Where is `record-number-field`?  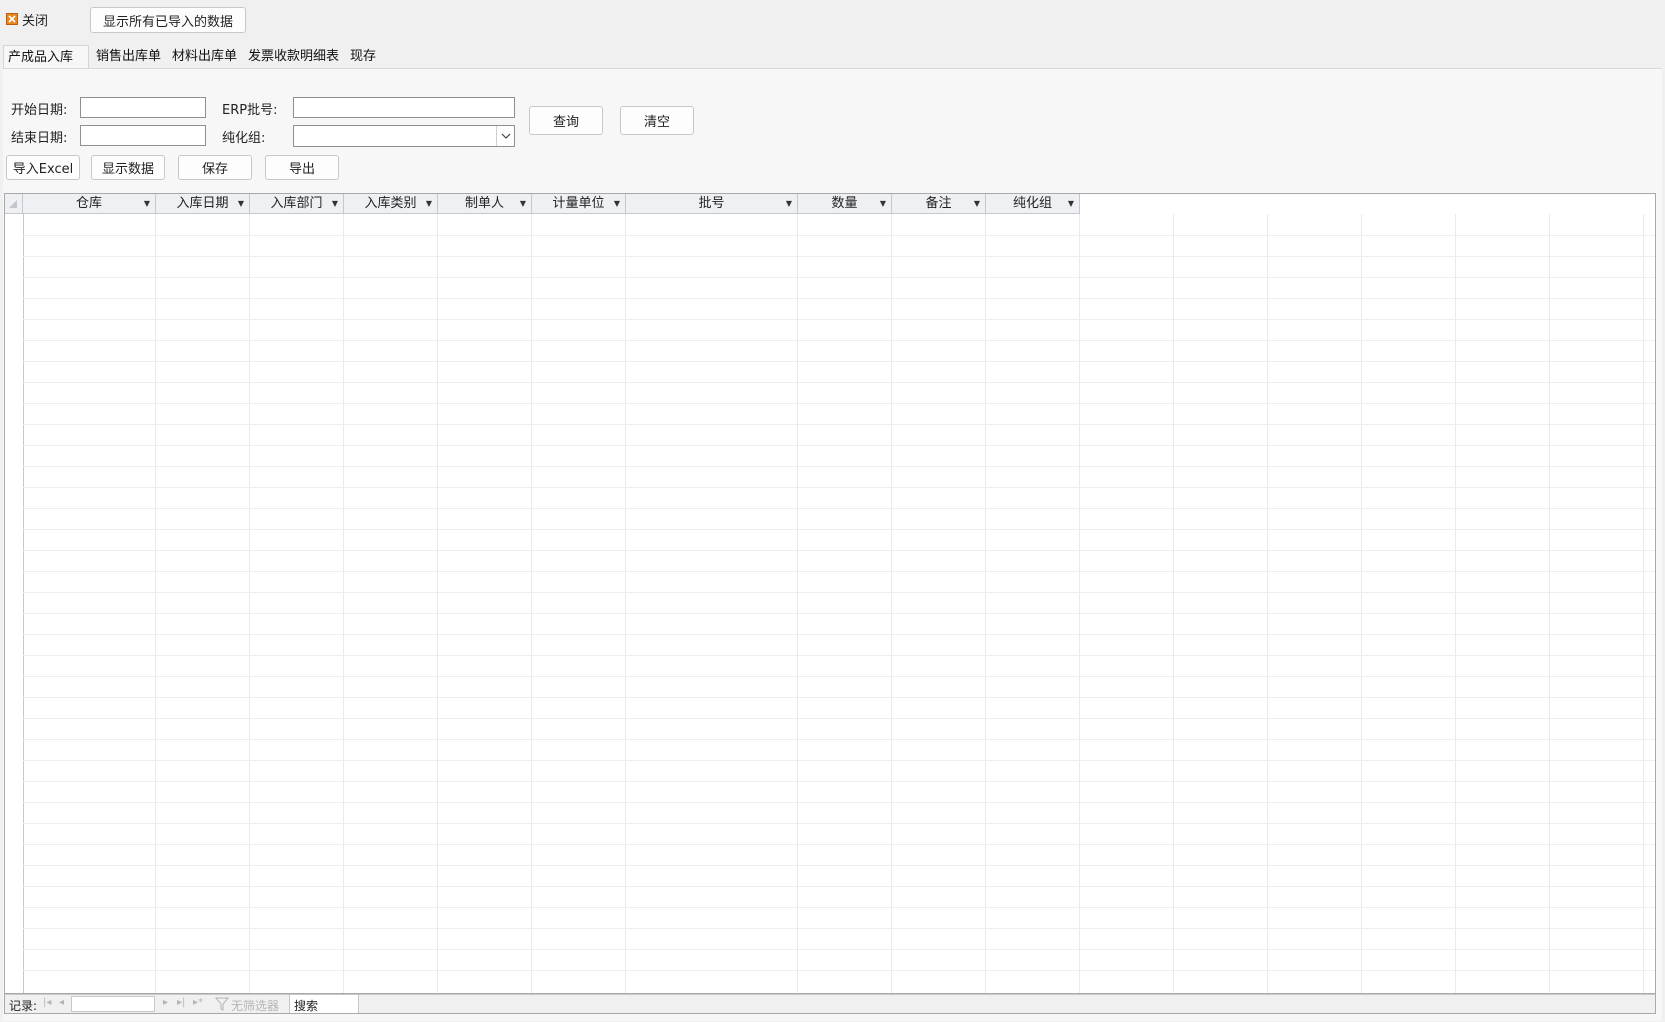 record-number-field is located at coordinates (113, 1004).